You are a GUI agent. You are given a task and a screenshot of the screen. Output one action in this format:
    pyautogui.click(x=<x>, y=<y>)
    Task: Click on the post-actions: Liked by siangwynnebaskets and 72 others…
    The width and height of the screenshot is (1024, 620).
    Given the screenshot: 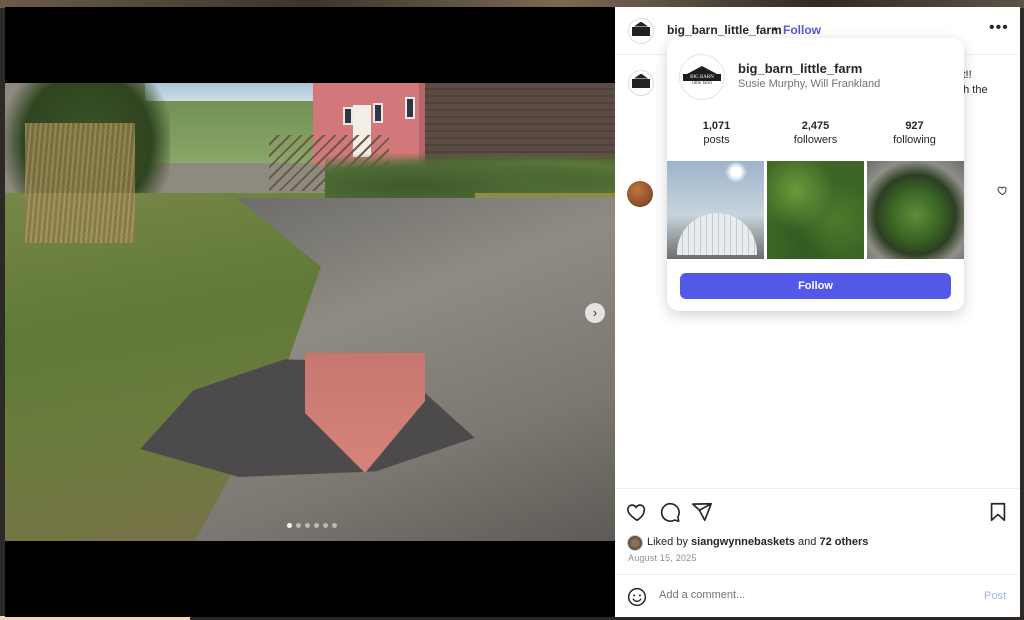 What is the action you would take?
    pyautogui.click(x=817, y=553)
    